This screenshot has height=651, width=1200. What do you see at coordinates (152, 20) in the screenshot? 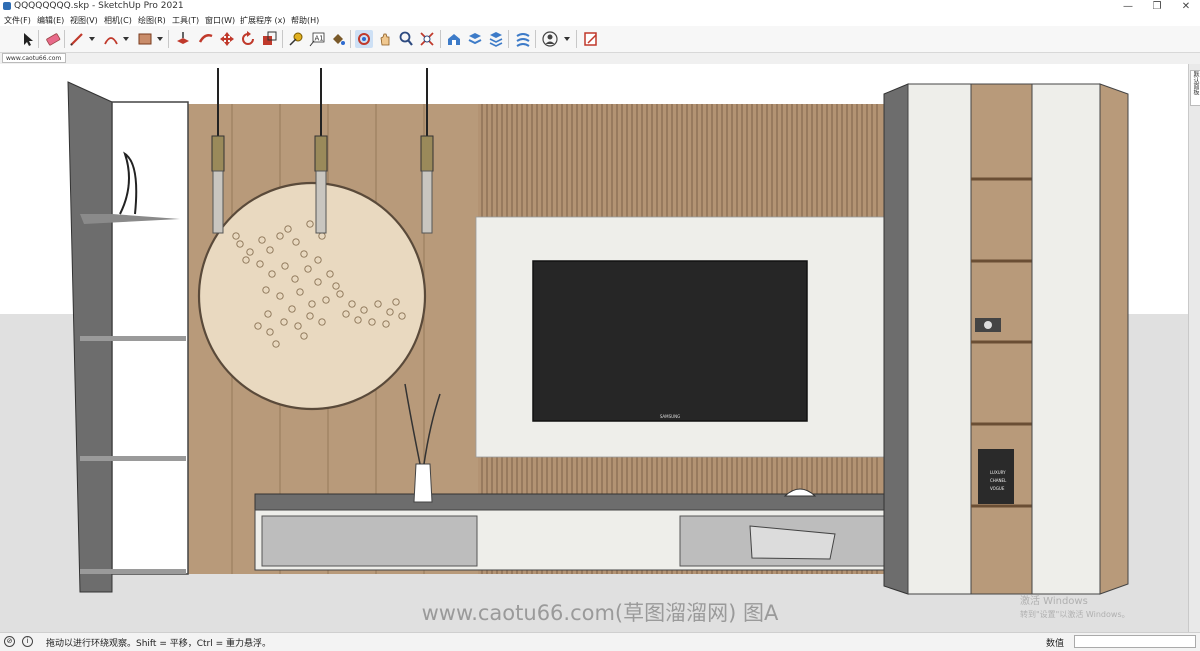
I see `menu-draw: 绘图(R)` at bounding box center [152, 20].